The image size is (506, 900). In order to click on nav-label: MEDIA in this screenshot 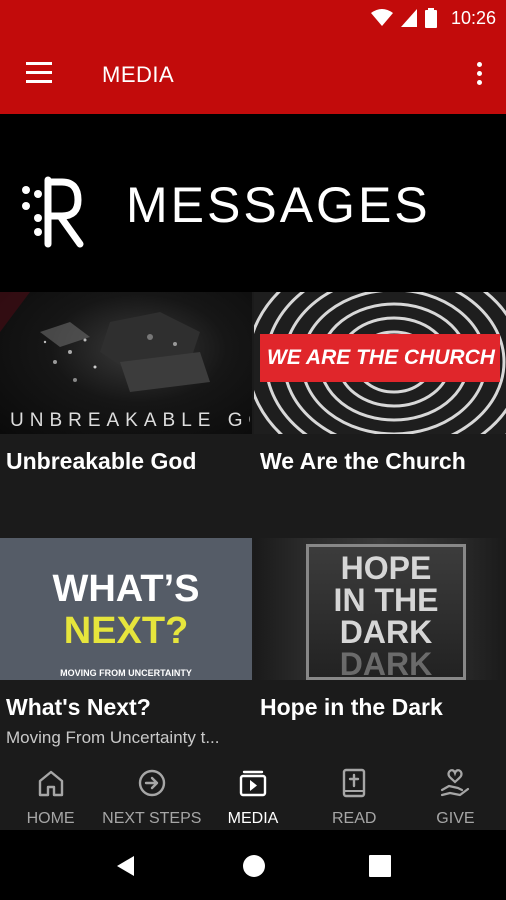, I will do `click(253, 818)`.